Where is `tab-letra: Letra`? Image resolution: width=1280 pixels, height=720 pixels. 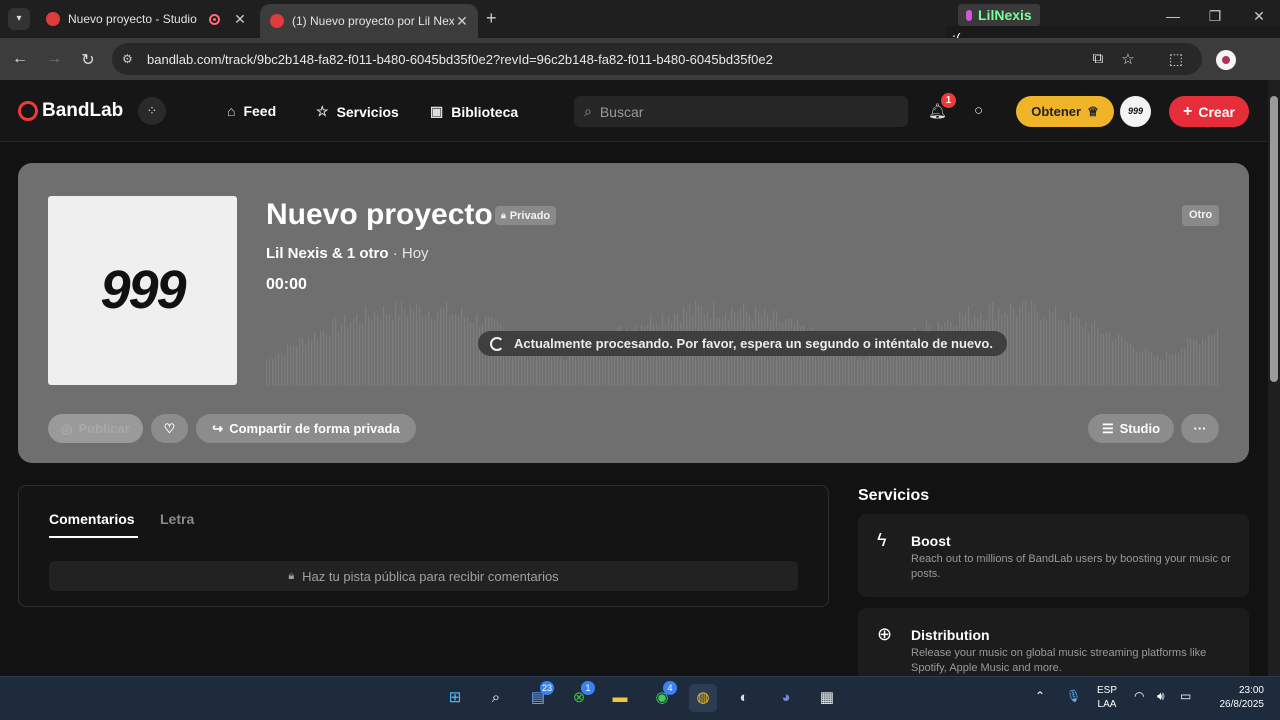 tab-letra: Letra is located at coordinates (177, 519).